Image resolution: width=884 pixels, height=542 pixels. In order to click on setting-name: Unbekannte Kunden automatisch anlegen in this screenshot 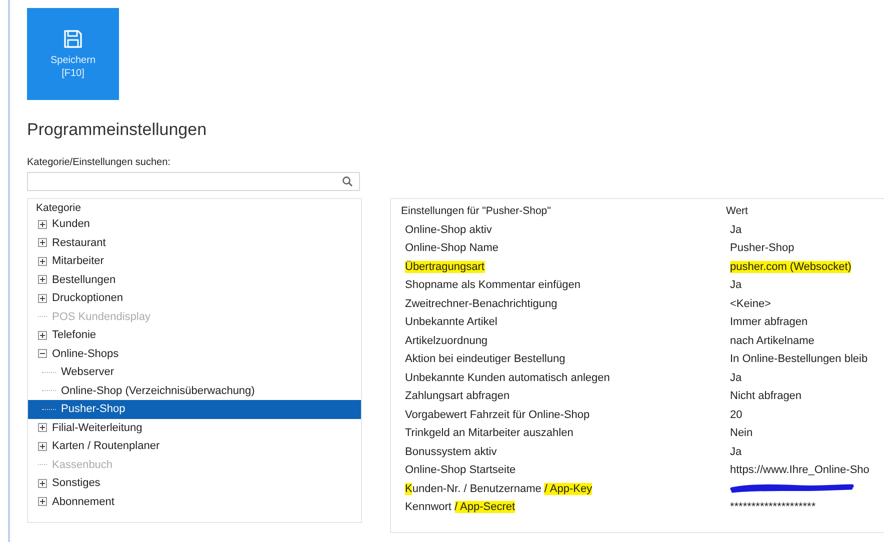, I will do `click(507, 378)`.